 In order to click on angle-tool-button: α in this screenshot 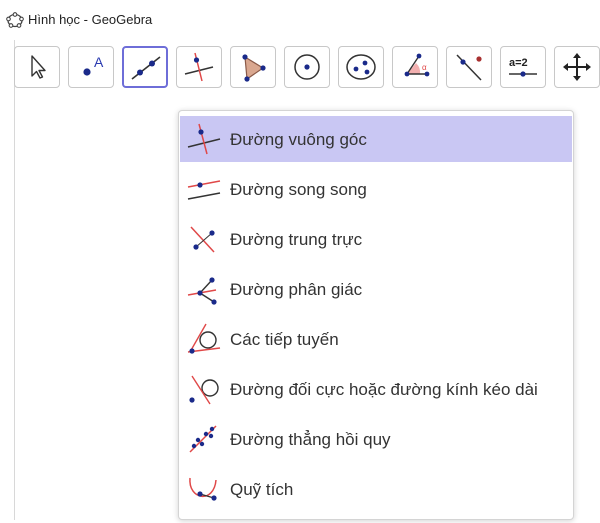, I will do `click(415, 67)`.